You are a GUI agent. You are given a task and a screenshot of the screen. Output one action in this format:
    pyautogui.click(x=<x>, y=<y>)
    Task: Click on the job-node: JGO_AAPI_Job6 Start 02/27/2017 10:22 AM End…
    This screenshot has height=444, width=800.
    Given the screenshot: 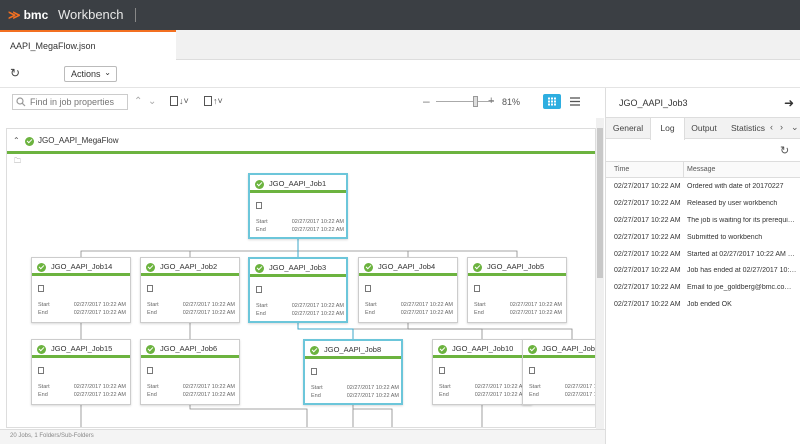 What is the action you would take?
    pyautogui.click(x=190, y=372)
    